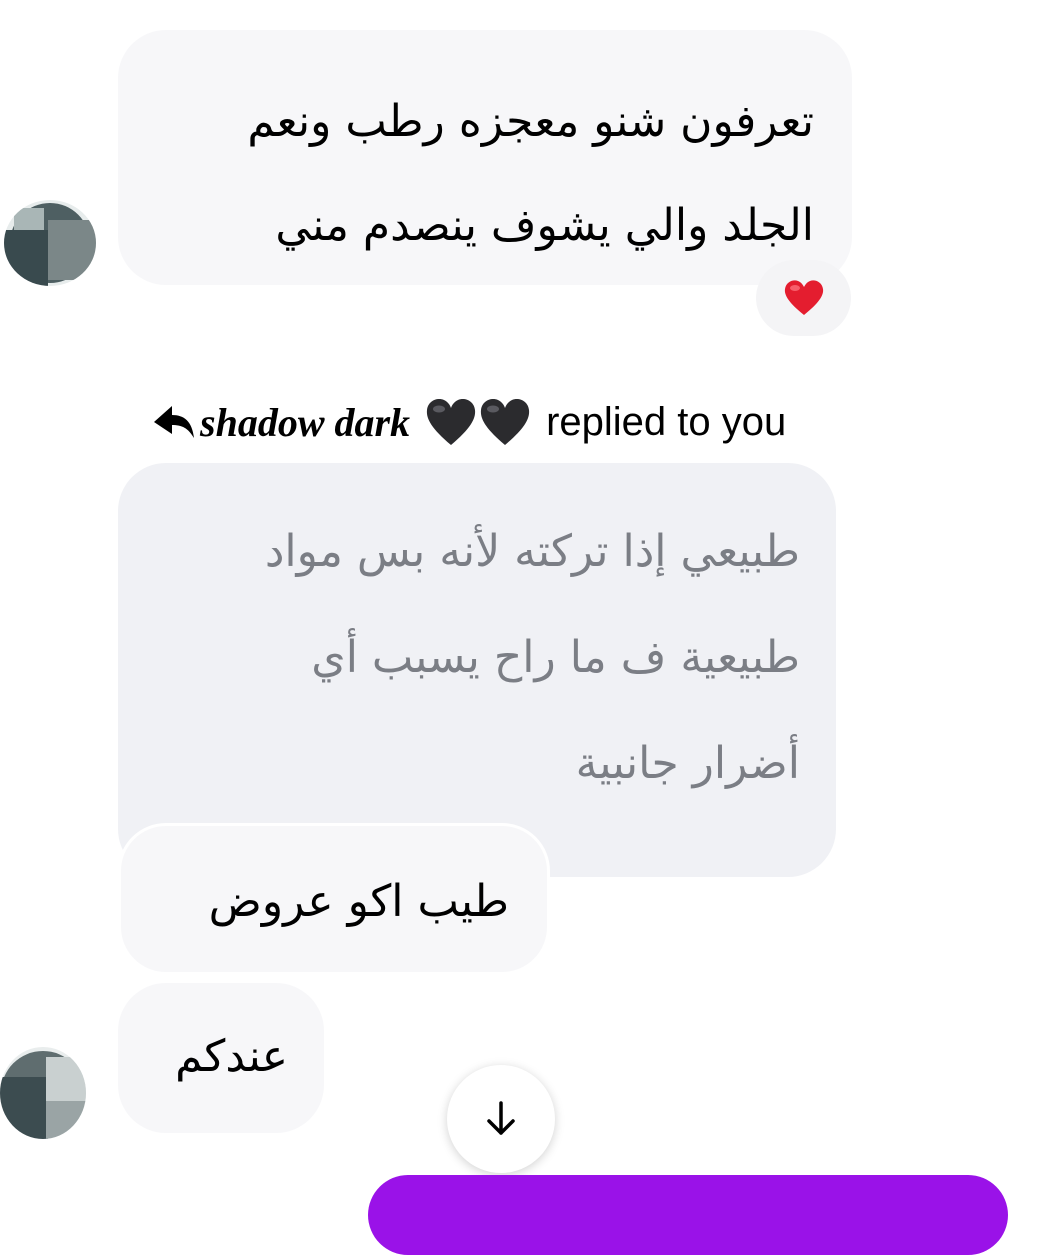 The height and width of the screenshot is (1255, 1041). Describe the element at coordinates (305, 422) in the screenshot. I see `reply-sender-name: shadow dark` at that location.